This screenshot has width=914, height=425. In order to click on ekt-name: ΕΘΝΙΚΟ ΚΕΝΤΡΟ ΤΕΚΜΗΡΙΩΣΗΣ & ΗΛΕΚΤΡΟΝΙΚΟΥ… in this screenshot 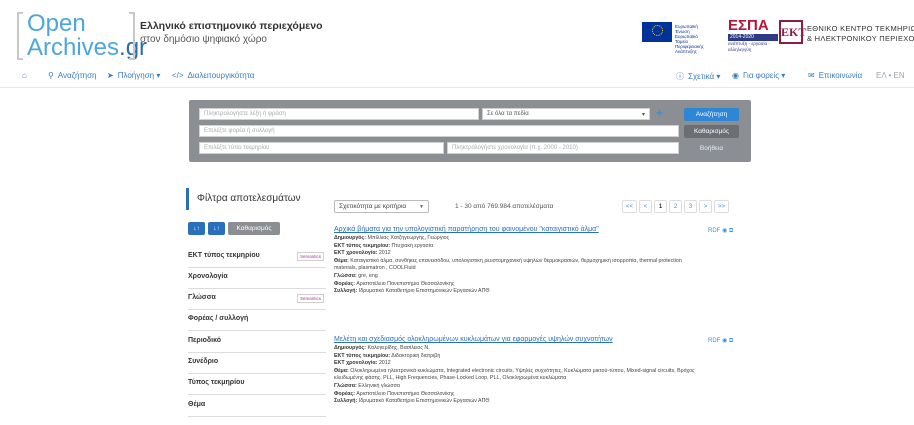, I will do `click(860, 34)`.